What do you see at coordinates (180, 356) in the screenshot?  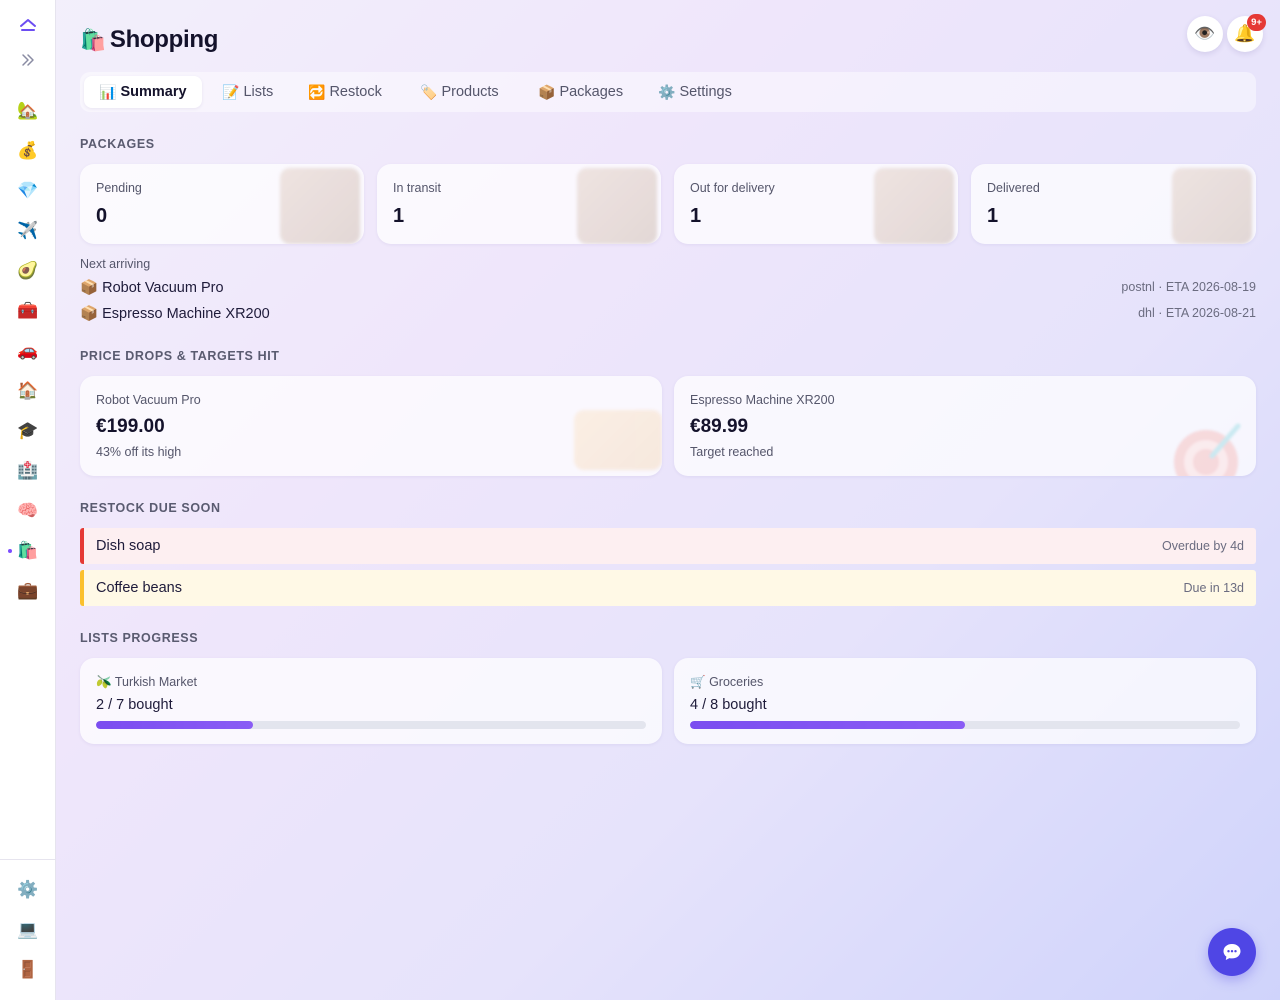 I see `price-drops-heading: PRICE DROPS & TARGETS HIT` at bounding box center [180, 356].